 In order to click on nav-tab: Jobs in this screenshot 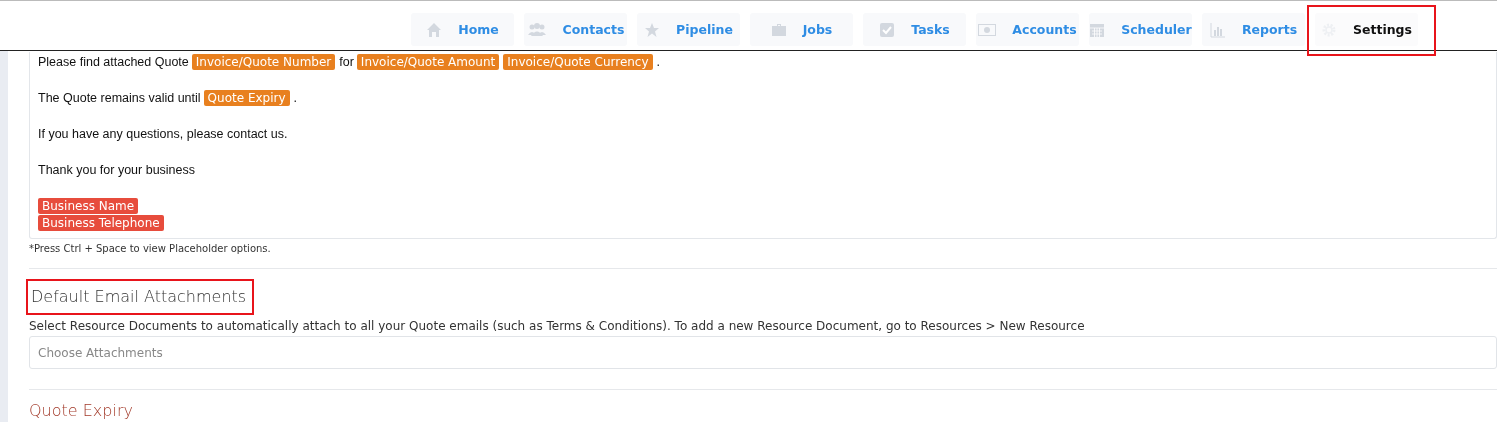, I will do `click(801, 29)`.